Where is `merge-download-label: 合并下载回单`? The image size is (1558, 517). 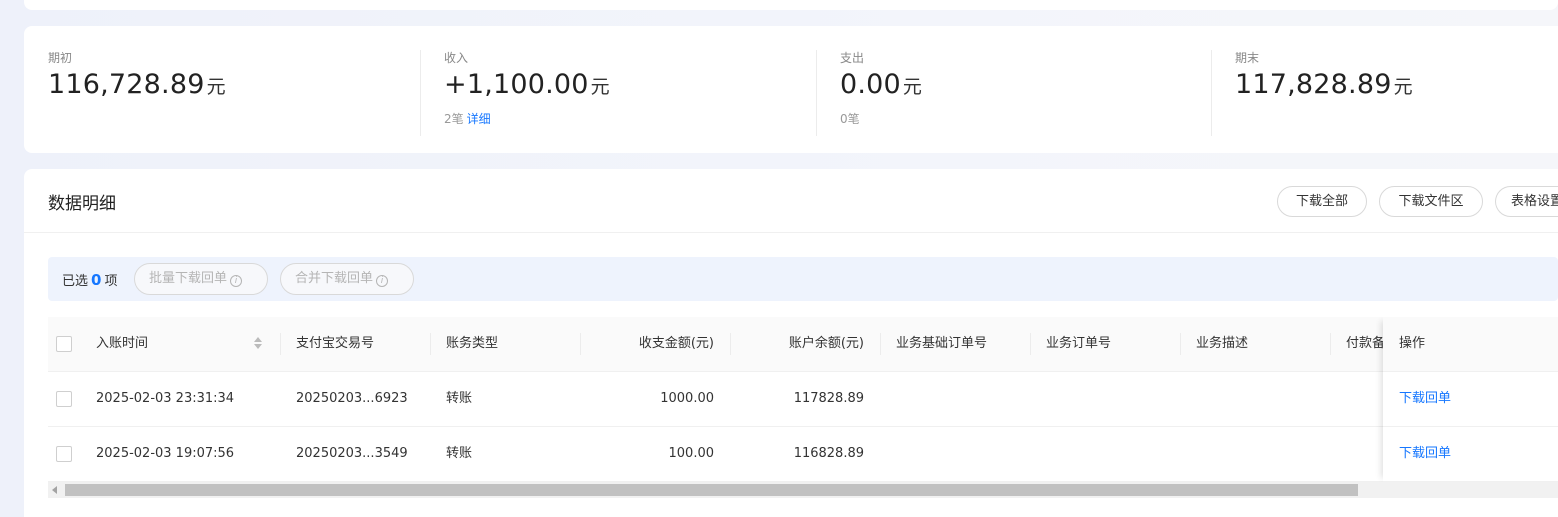
merge-download-label: 合并下载回单 is located at coordinates (334, 278).